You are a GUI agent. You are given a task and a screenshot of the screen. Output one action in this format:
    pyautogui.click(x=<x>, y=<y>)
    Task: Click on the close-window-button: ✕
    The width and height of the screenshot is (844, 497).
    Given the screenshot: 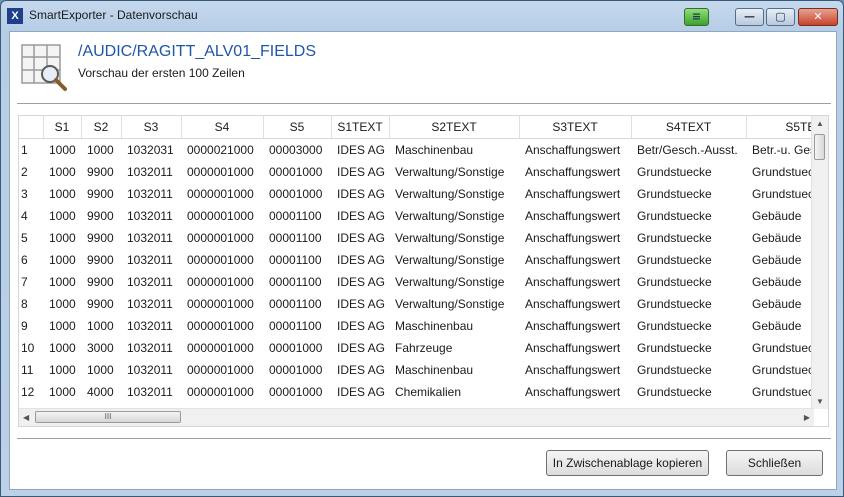 What is the action you would take?
    pyautogui.click(x=818, y=17)
    